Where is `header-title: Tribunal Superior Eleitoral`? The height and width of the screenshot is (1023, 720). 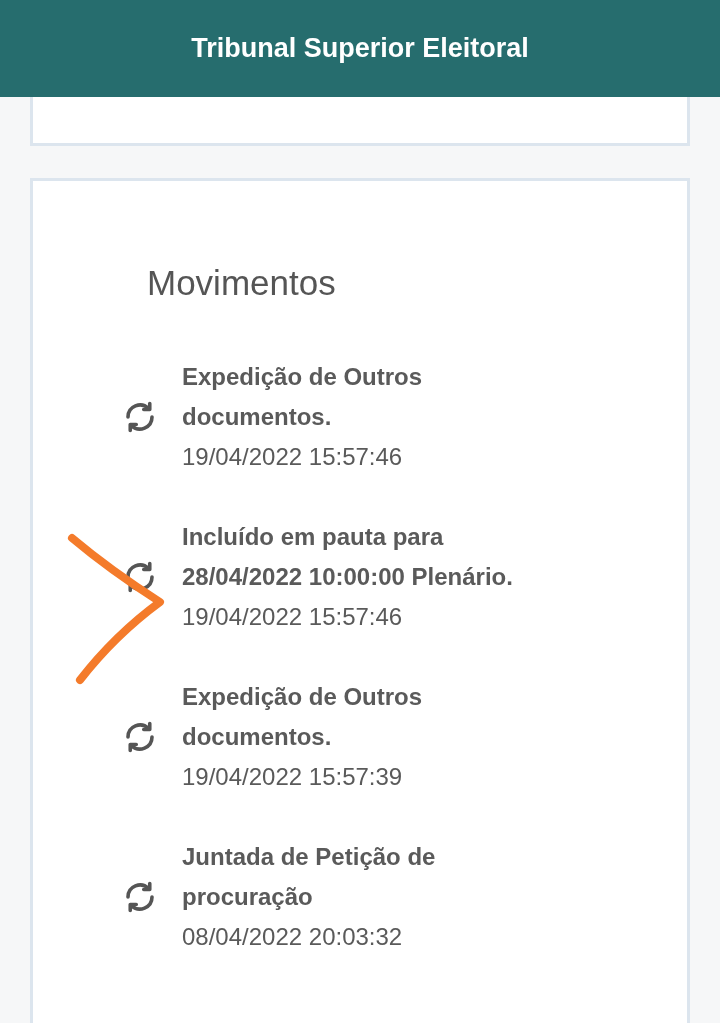 header-title: Tribunal Superior Eleitoral is located at coordinates (360, 49).